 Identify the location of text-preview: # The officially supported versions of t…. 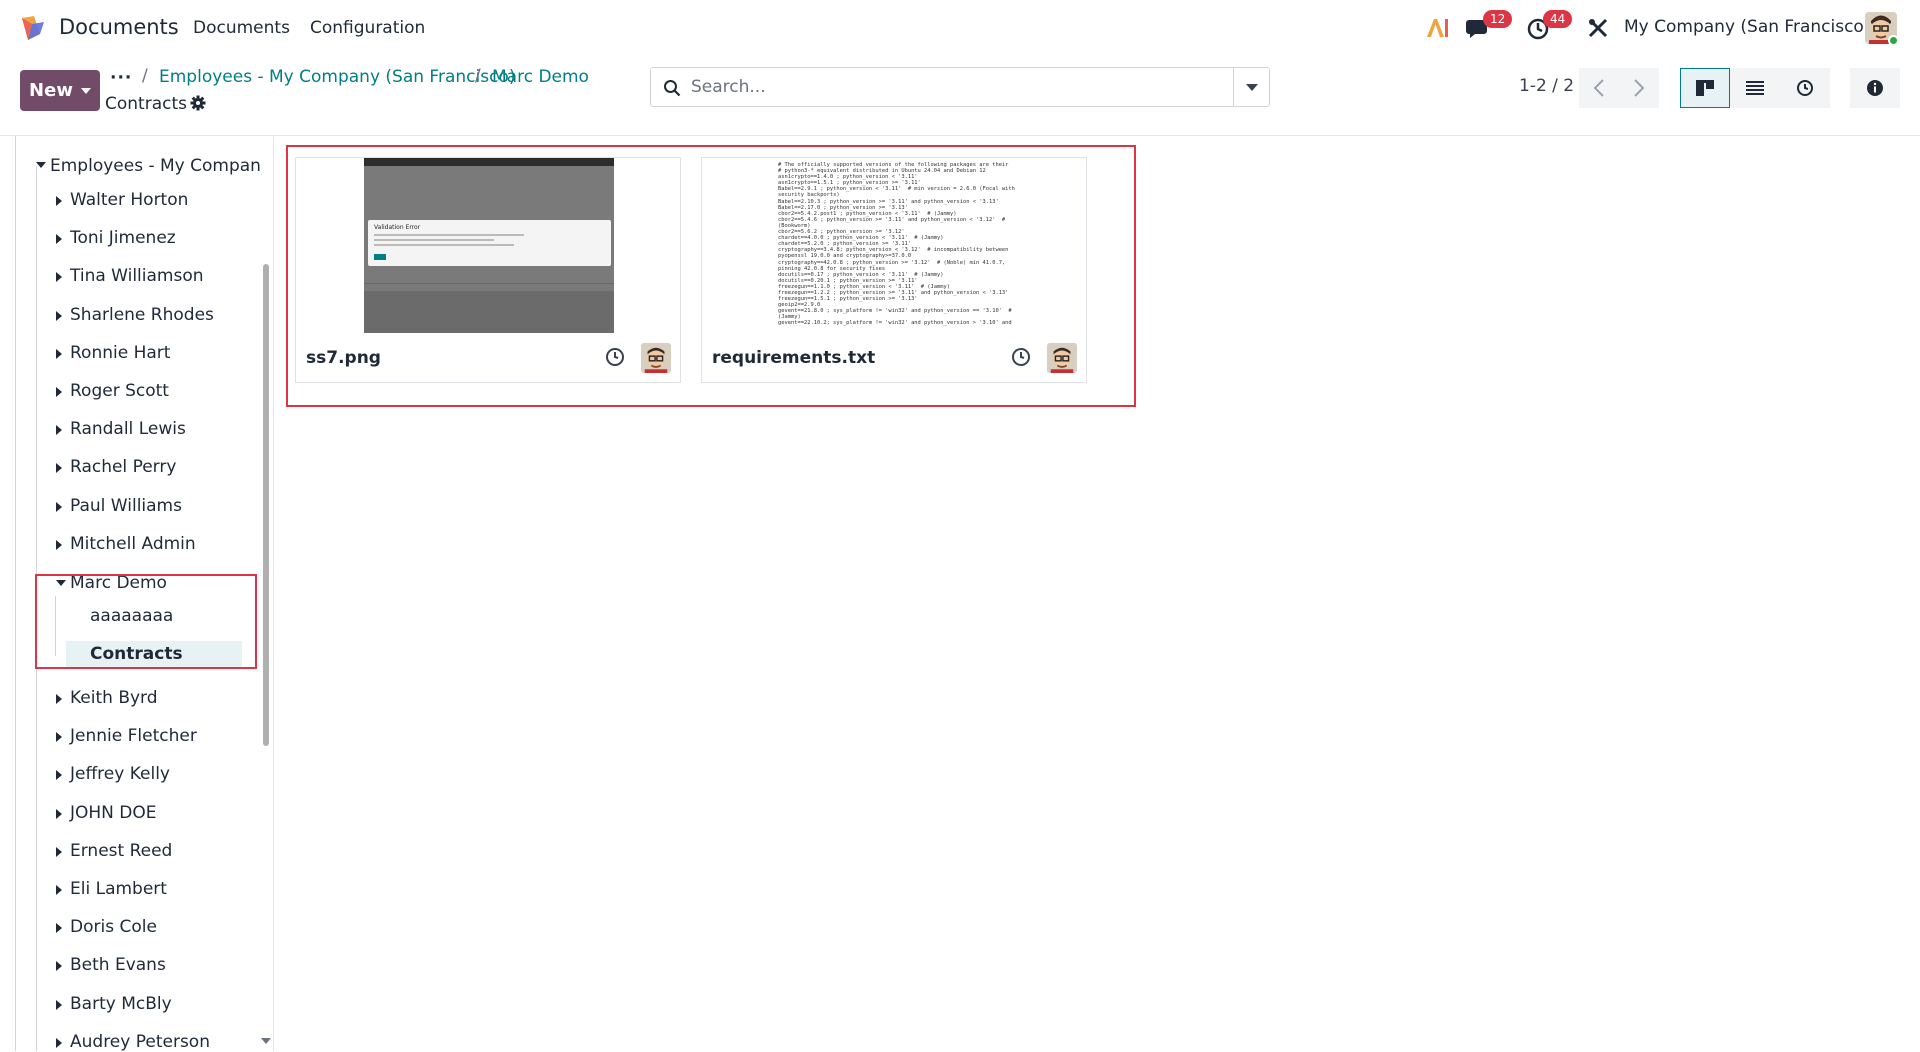
(896, 244).